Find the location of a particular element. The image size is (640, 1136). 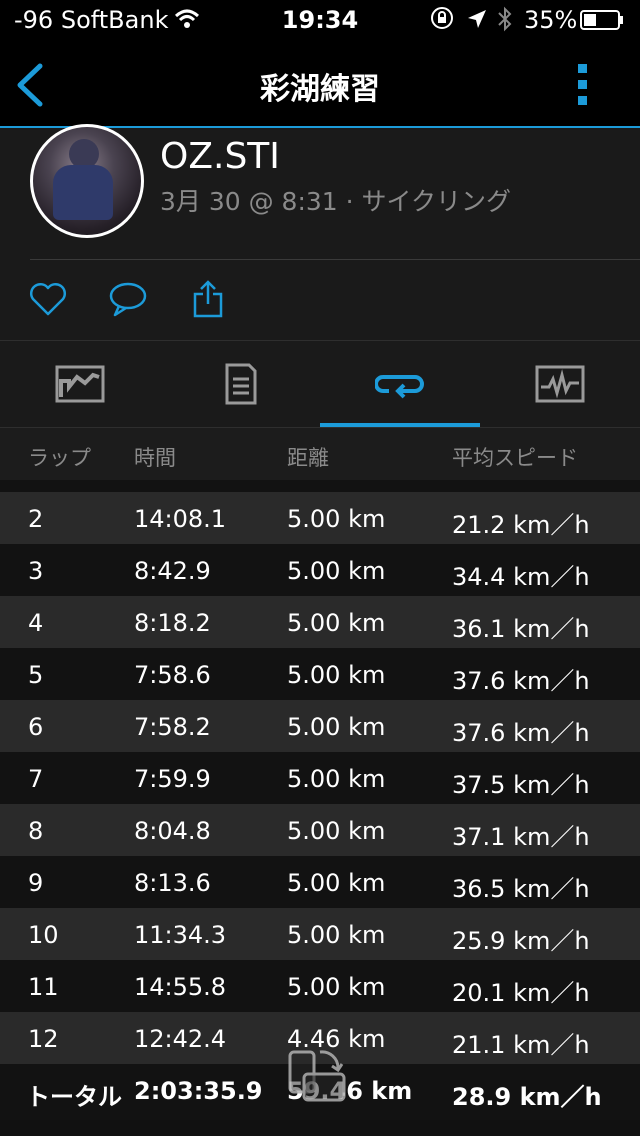

header-time: 時間 is located at coordinates (155, 458).